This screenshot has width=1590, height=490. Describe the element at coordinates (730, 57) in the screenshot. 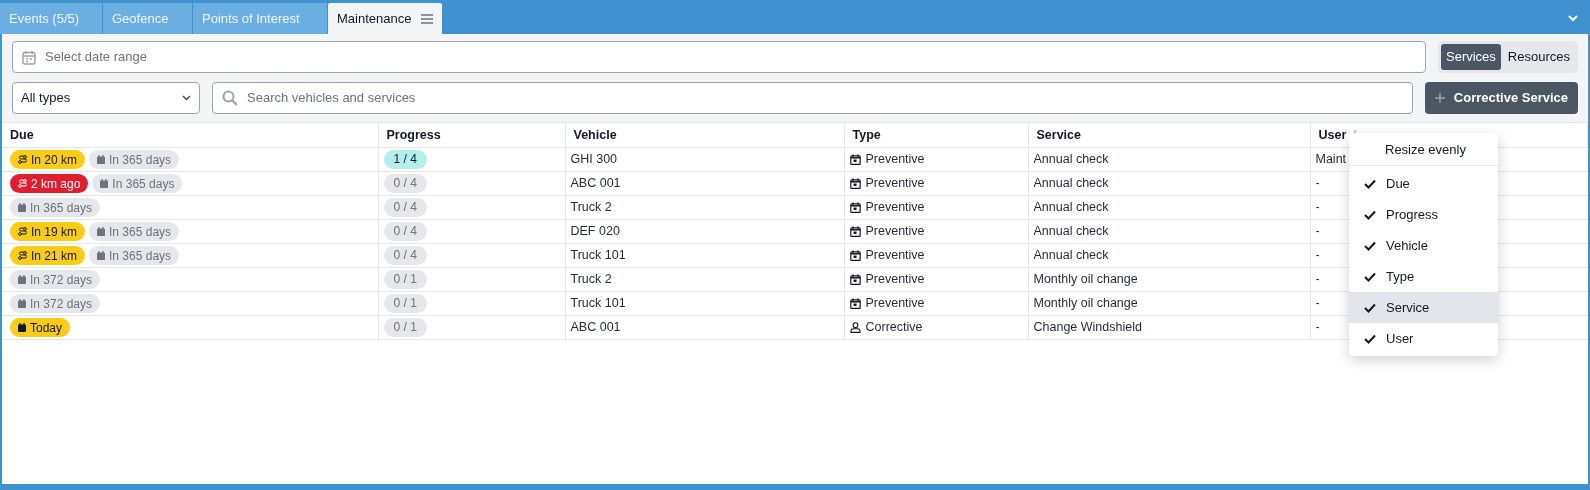

I see `date-input: Select date range` at that location.